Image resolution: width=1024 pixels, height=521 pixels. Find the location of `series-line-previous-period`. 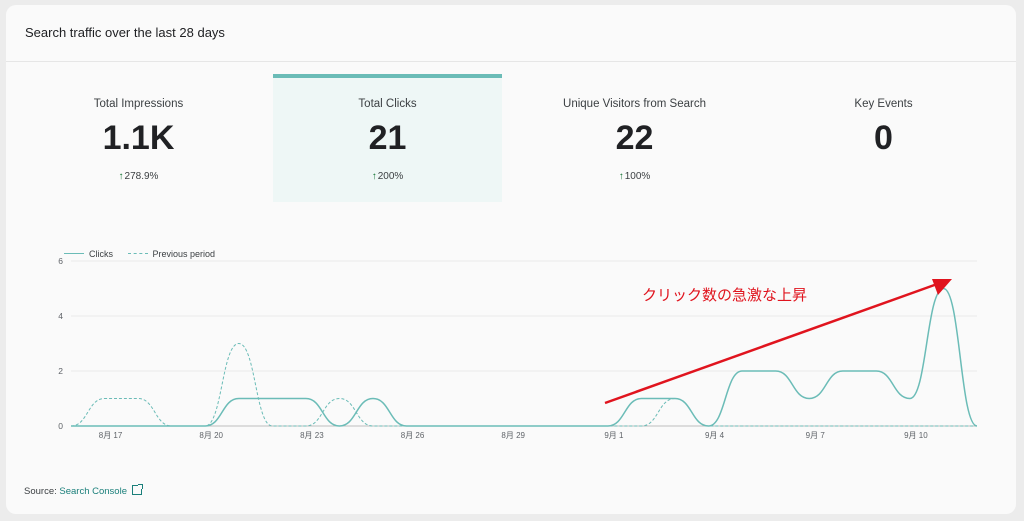

series-line-previous-period is located at coordinates (523, 384).